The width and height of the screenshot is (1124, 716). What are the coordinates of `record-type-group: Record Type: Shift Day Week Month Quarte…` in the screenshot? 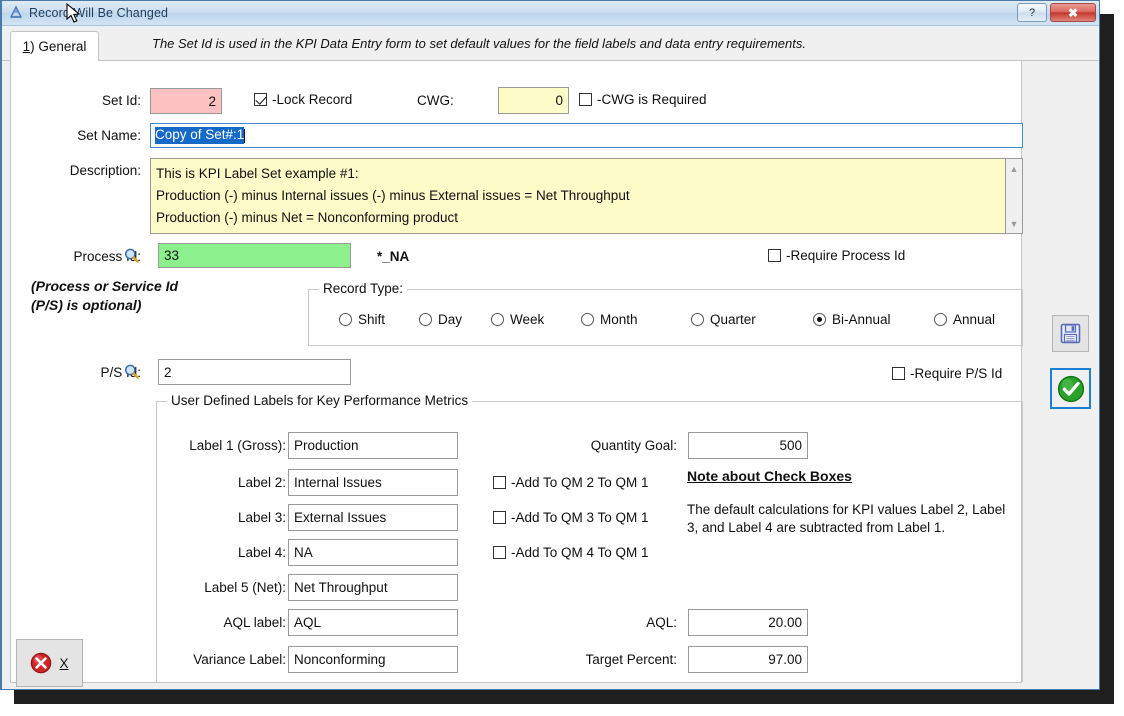 It's located at (665, 313).